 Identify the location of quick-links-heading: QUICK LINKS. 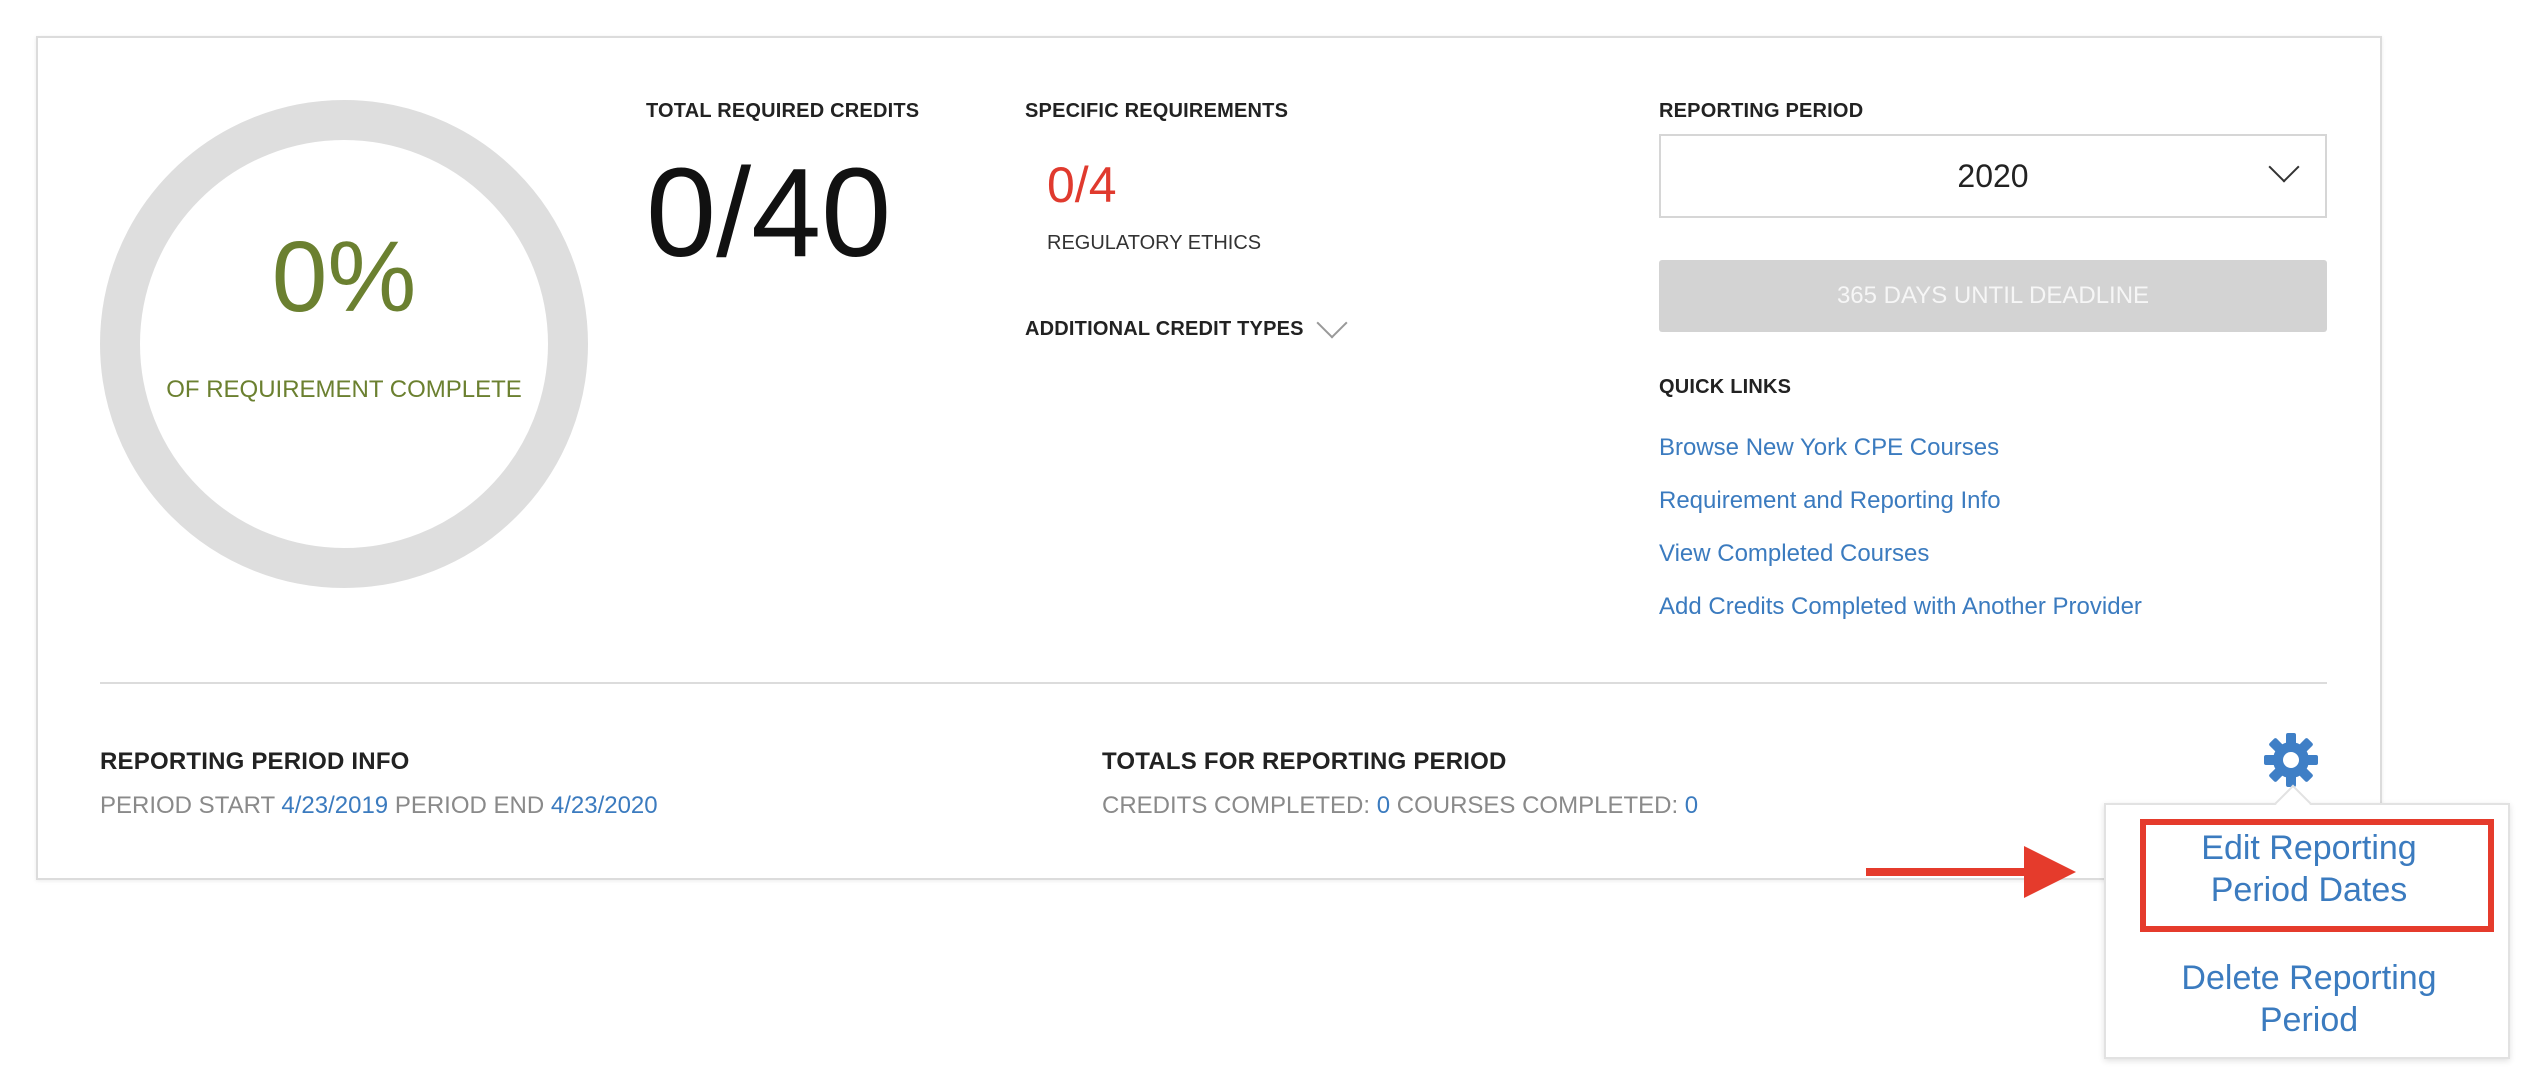
(1725, 387).